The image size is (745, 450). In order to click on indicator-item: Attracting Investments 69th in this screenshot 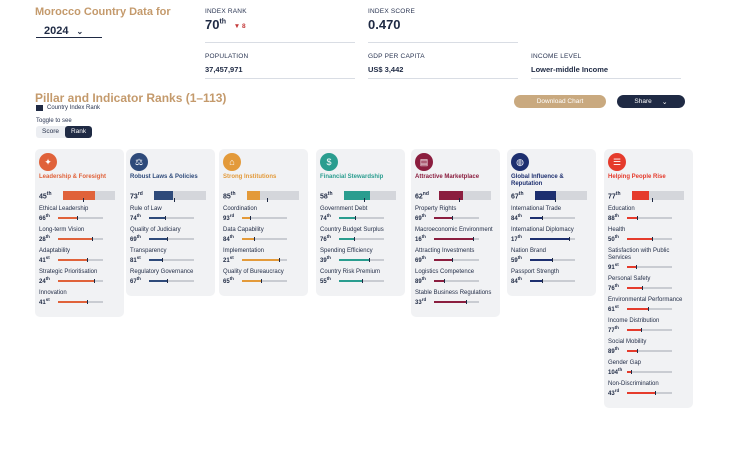, I will do `click(455, 256)`.